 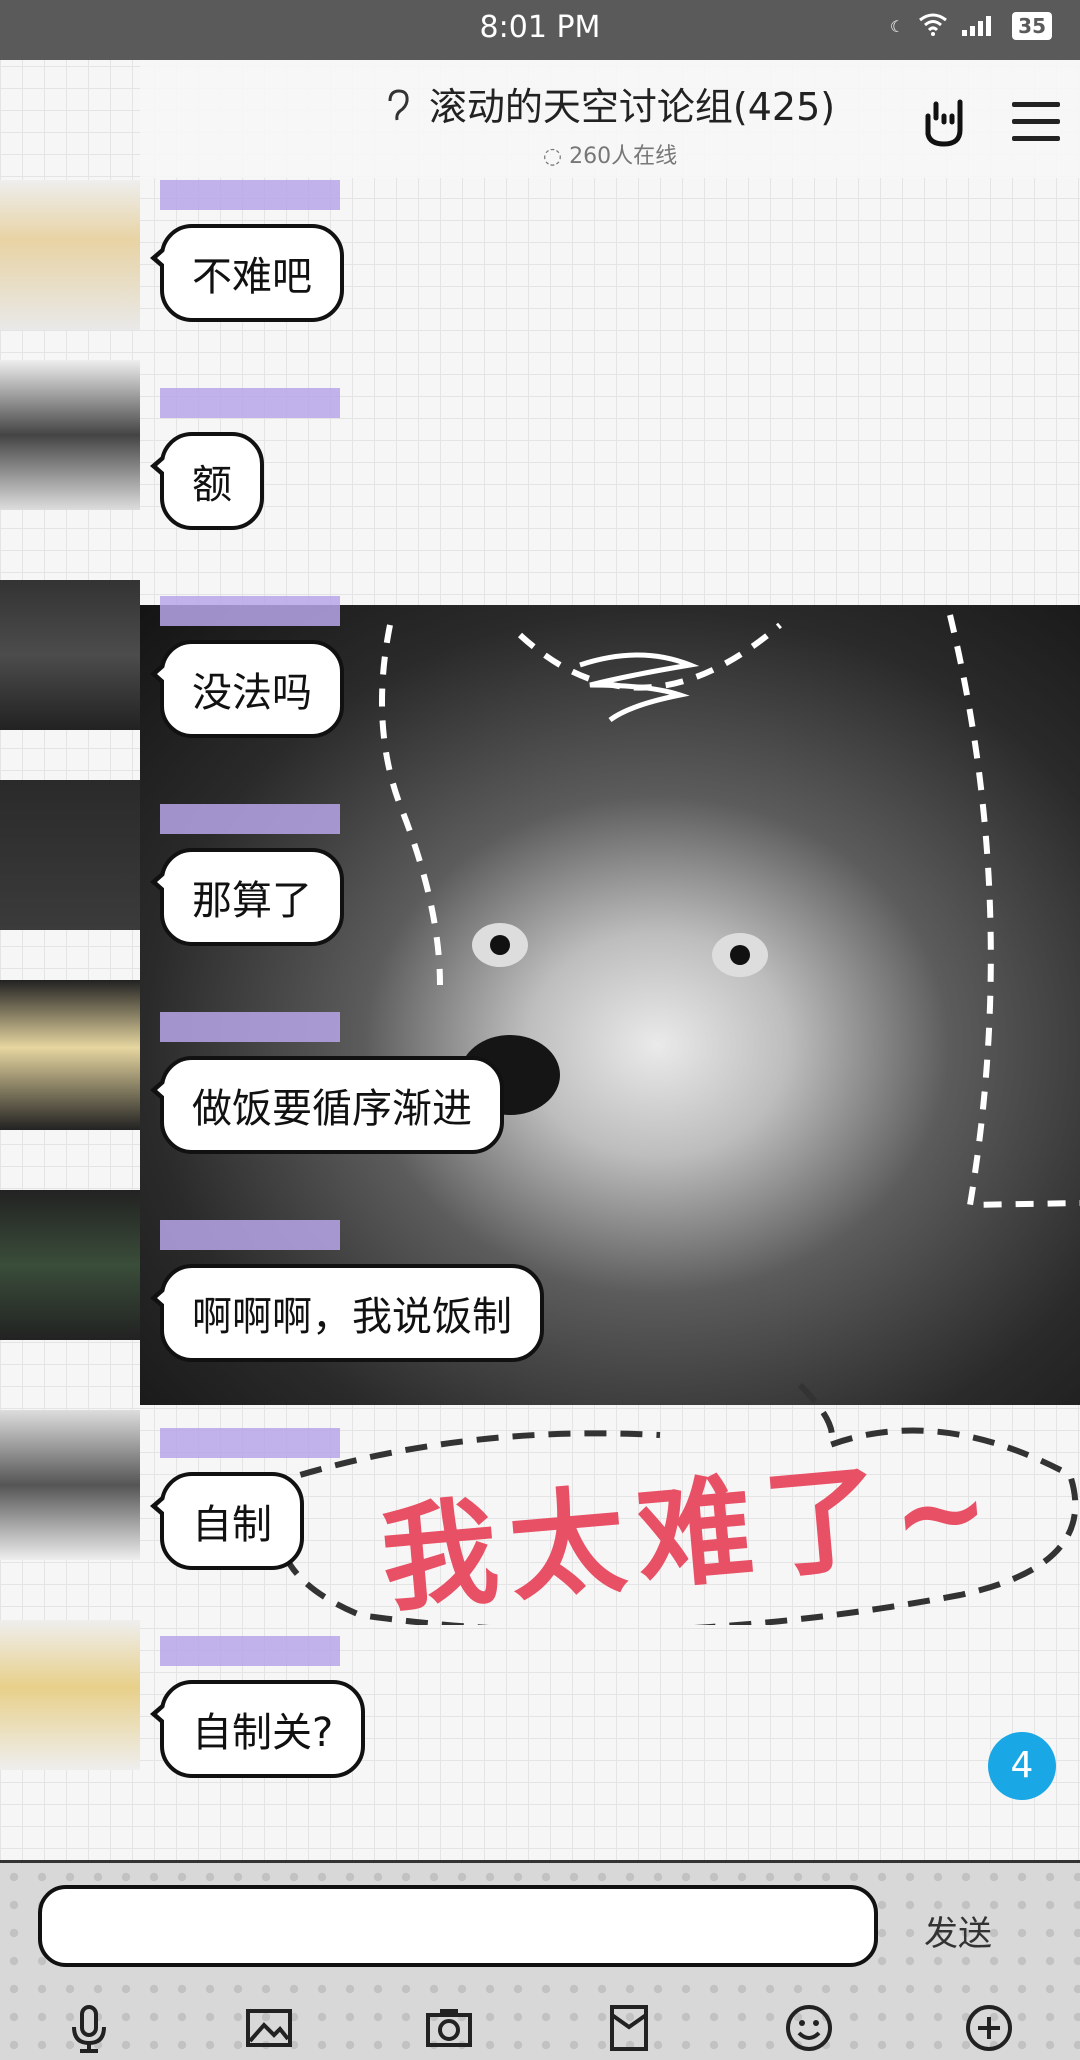 I want to click on online-icon: ◌, so click(x=552, y=156).